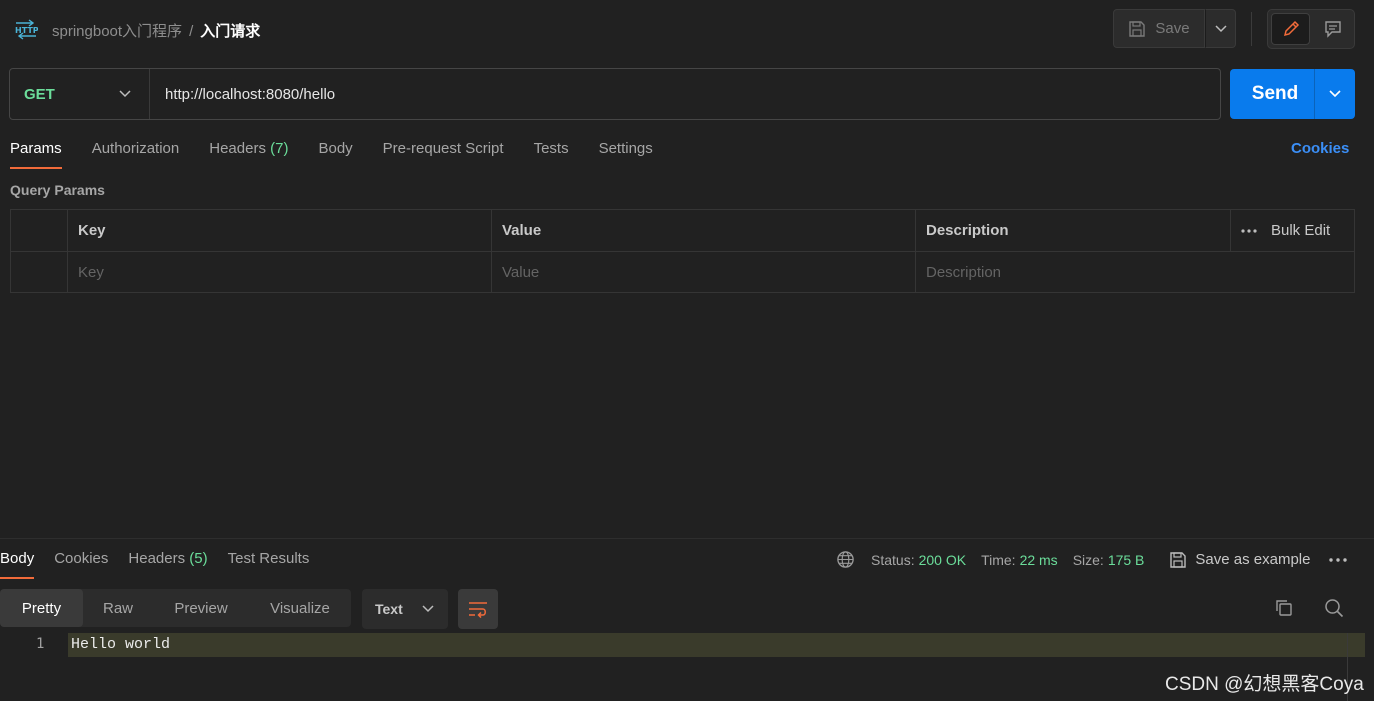 This screenshot has height=701, width=1374. I want to click on query-params-title: Query Params, so click(57, 190).